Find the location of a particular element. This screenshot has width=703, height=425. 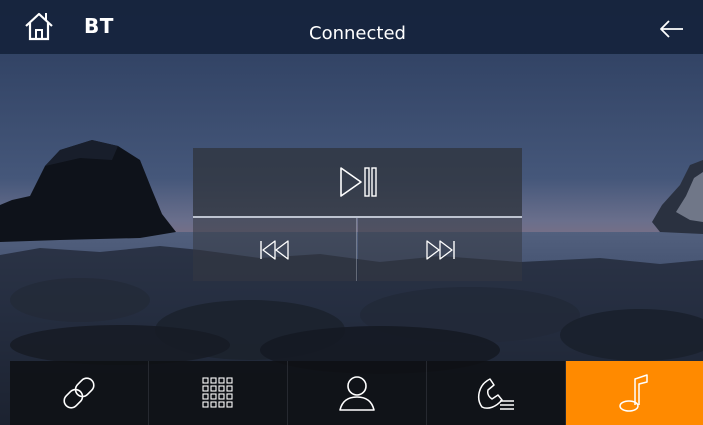

top-bar: BT Connected is located at coordinates (351, 27).